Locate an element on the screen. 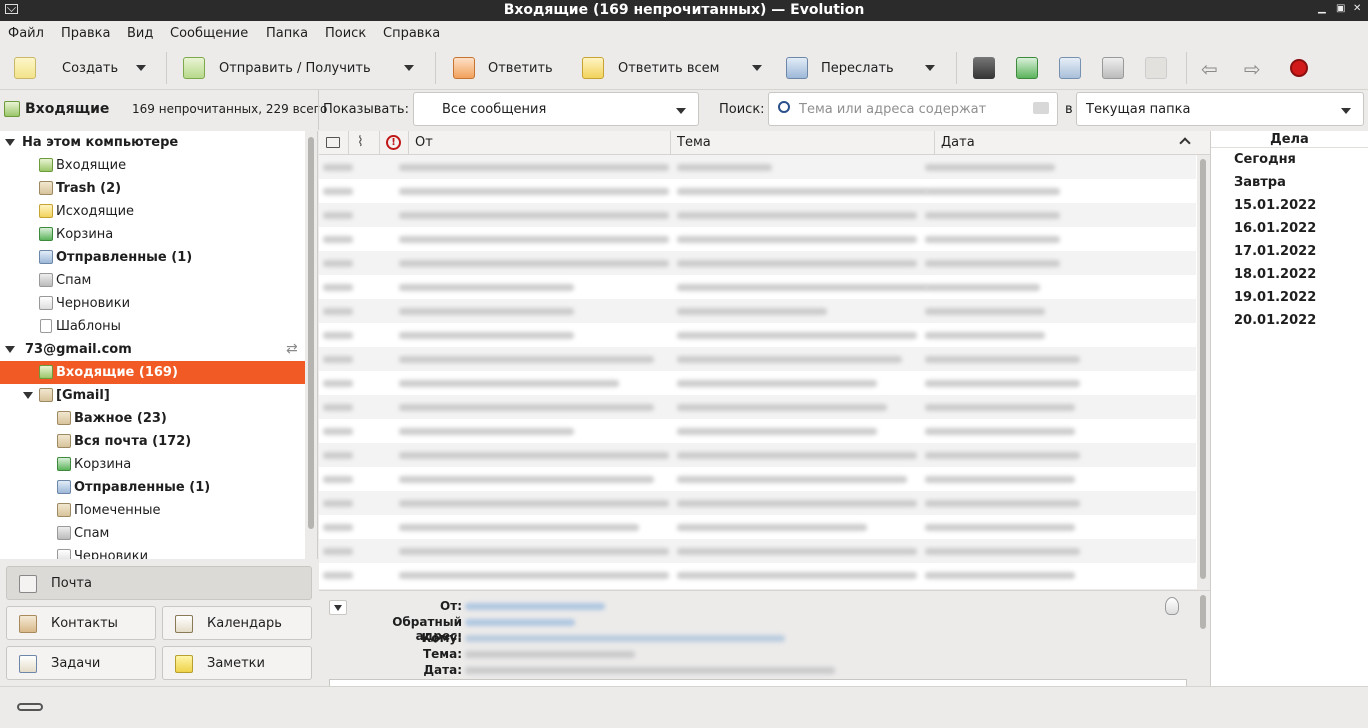  tasks-day: Завтра is located at coordinates (1260, 182).